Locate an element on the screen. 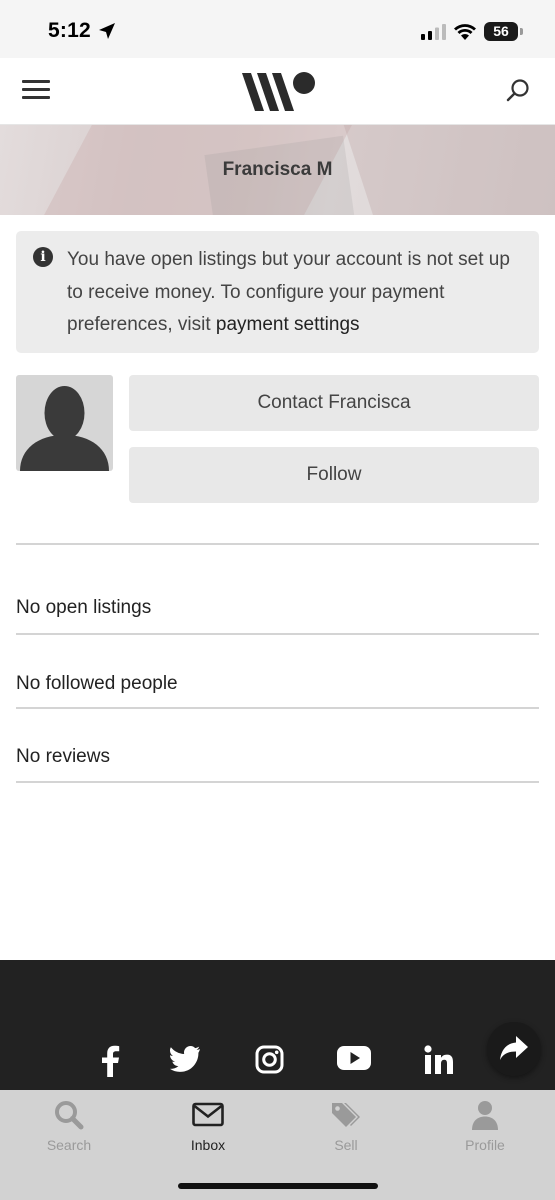 The height and width of the screenshot is (1200, 555). profile-name: Francisca M is located at coordinates (277, 169).